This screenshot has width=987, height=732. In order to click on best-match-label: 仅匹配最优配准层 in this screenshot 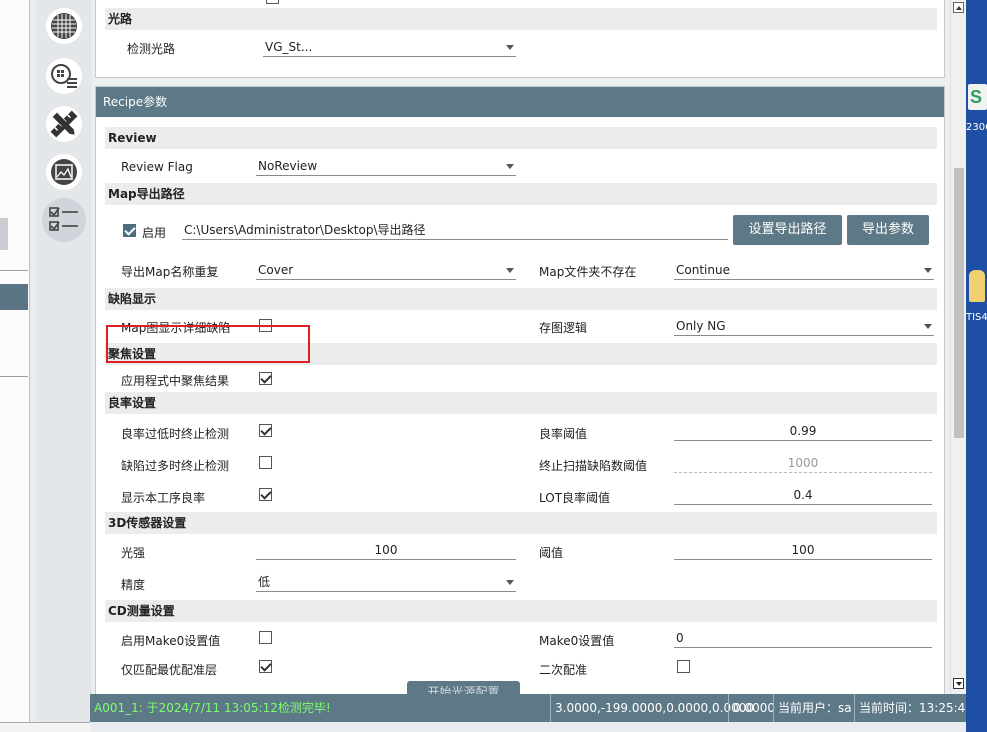, I will do `click(169, 670)`.